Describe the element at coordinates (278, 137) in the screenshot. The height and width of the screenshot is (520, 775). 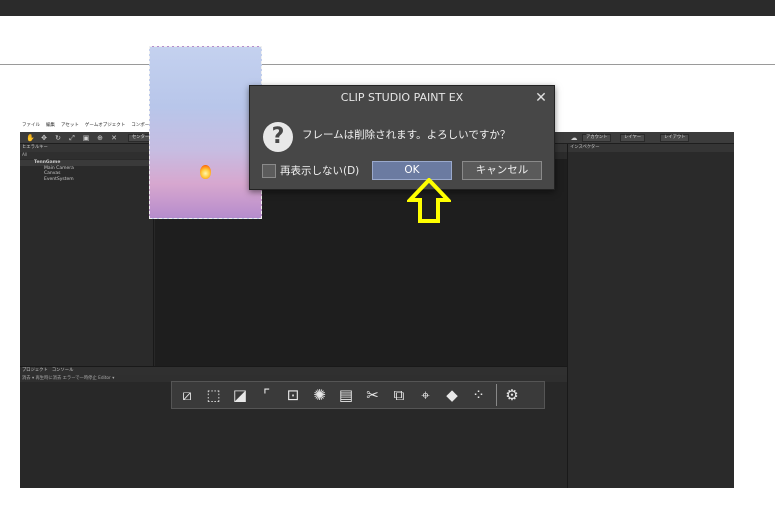
I see `question-icon: ?` at that location.